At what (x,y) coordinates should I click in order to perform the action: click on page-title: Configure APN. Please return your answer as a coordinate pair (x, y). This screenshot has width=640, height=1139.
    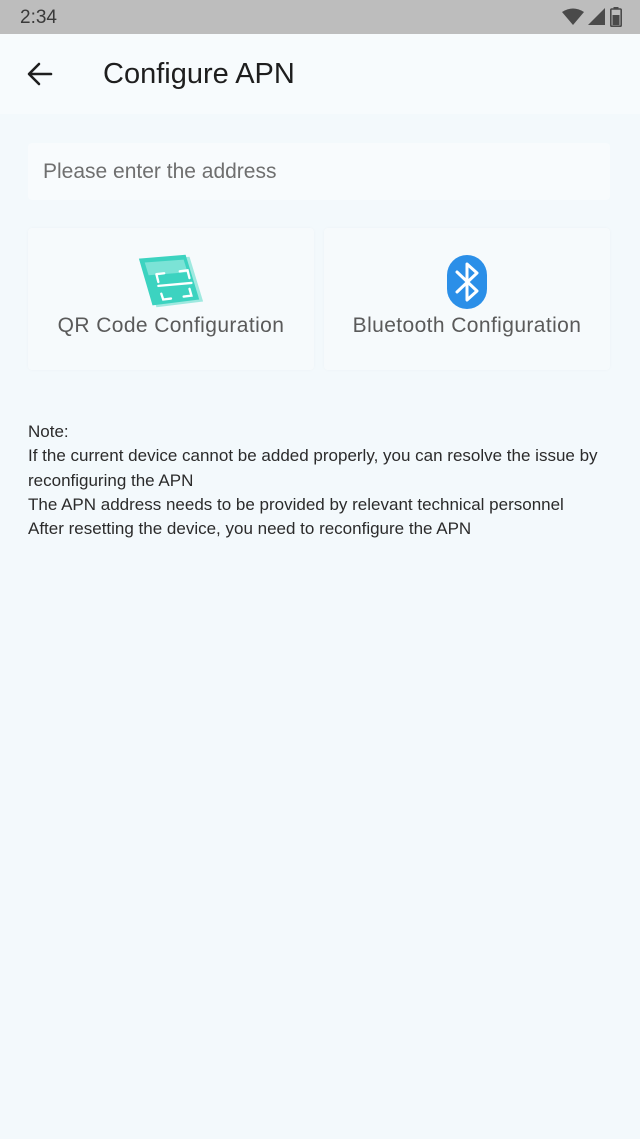
    Looking at the image, I should click on (199, 74).